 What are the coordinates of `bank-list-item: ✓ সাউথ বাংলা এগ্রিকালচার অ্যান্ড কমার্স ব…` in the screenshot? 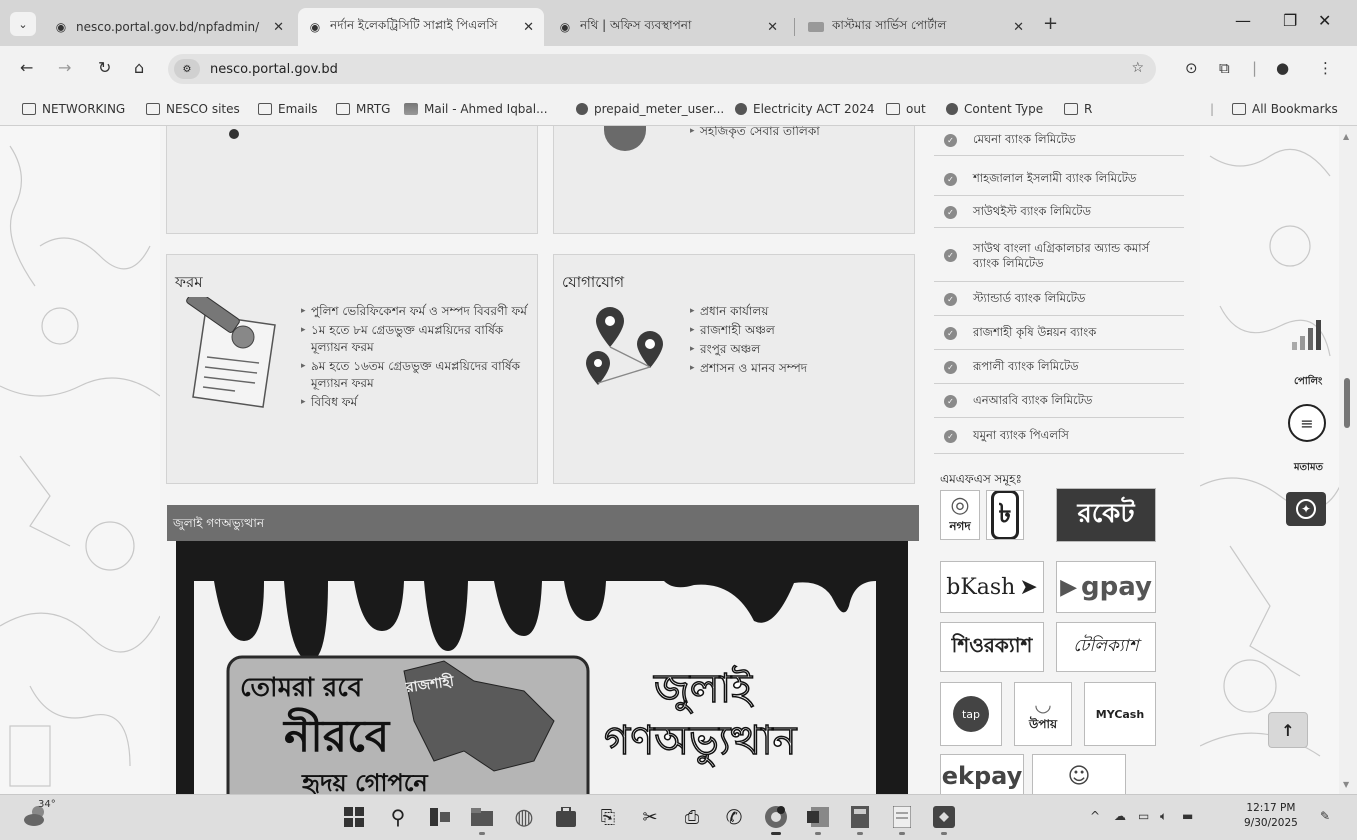 It's located at (1059, 256).